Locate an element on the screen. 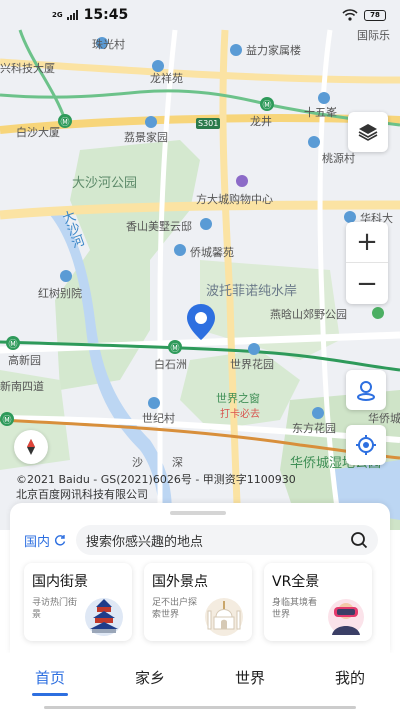 The height and width of the screenshot is (711, 400). road-number-tag: S301 is located at coordinates (208, 123).